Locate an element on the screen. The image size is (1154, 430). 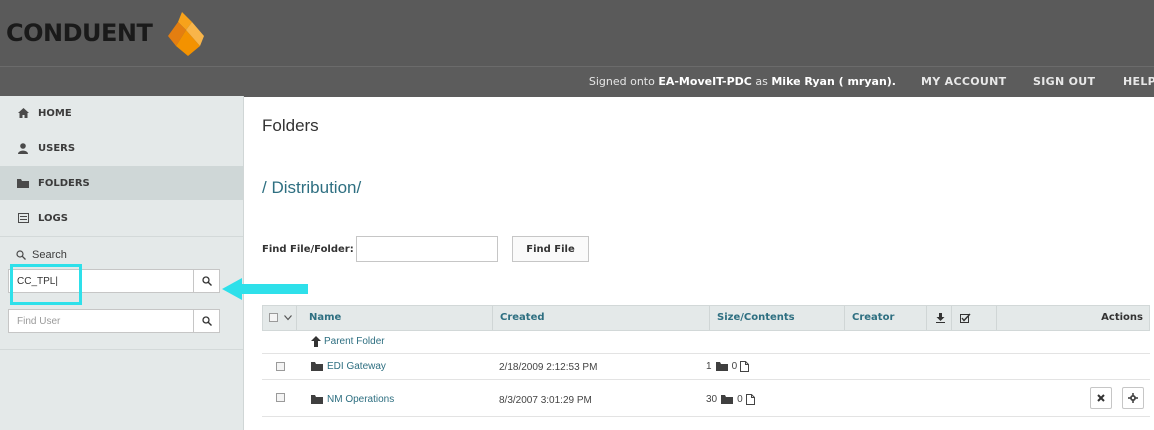
size-contents: 1 0 is located at coordinates (728, 366).